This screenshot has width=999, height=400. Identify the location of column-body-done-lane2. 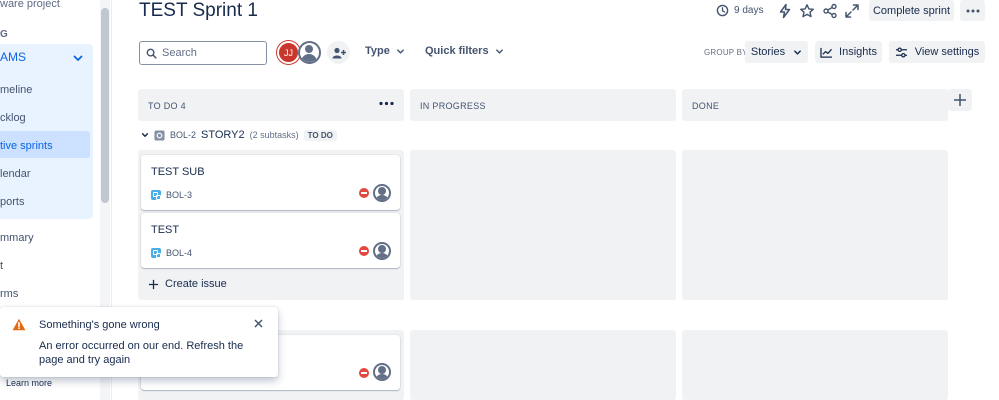
(815, 365).